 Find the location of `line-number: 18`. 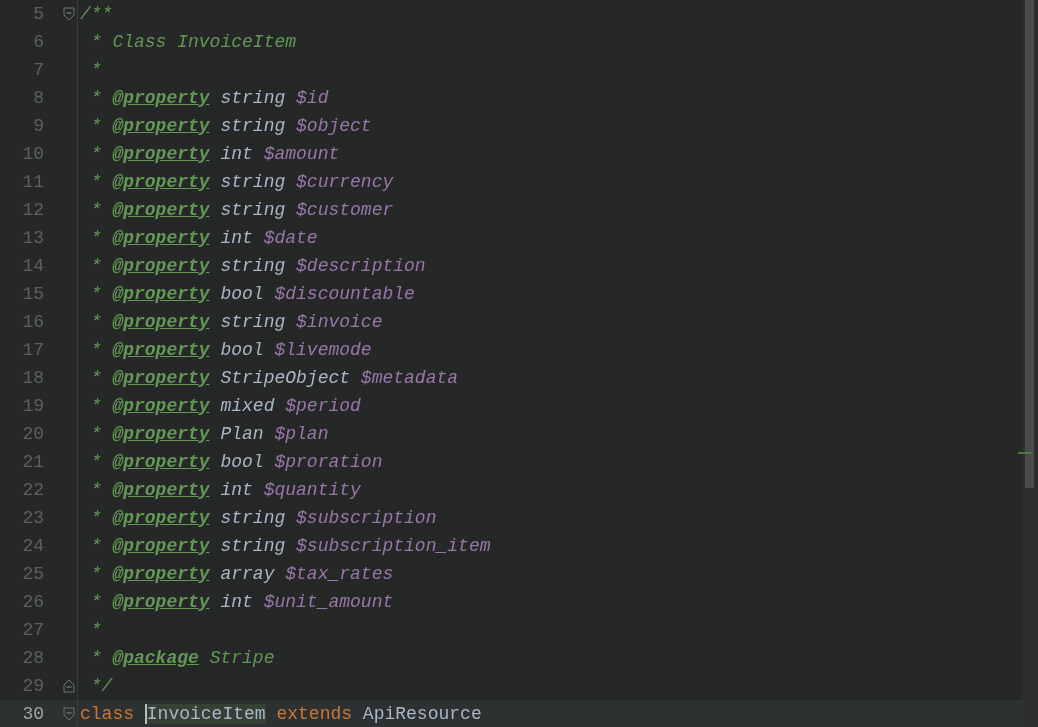

line-number: 18 is located at coordinates (32, 378).